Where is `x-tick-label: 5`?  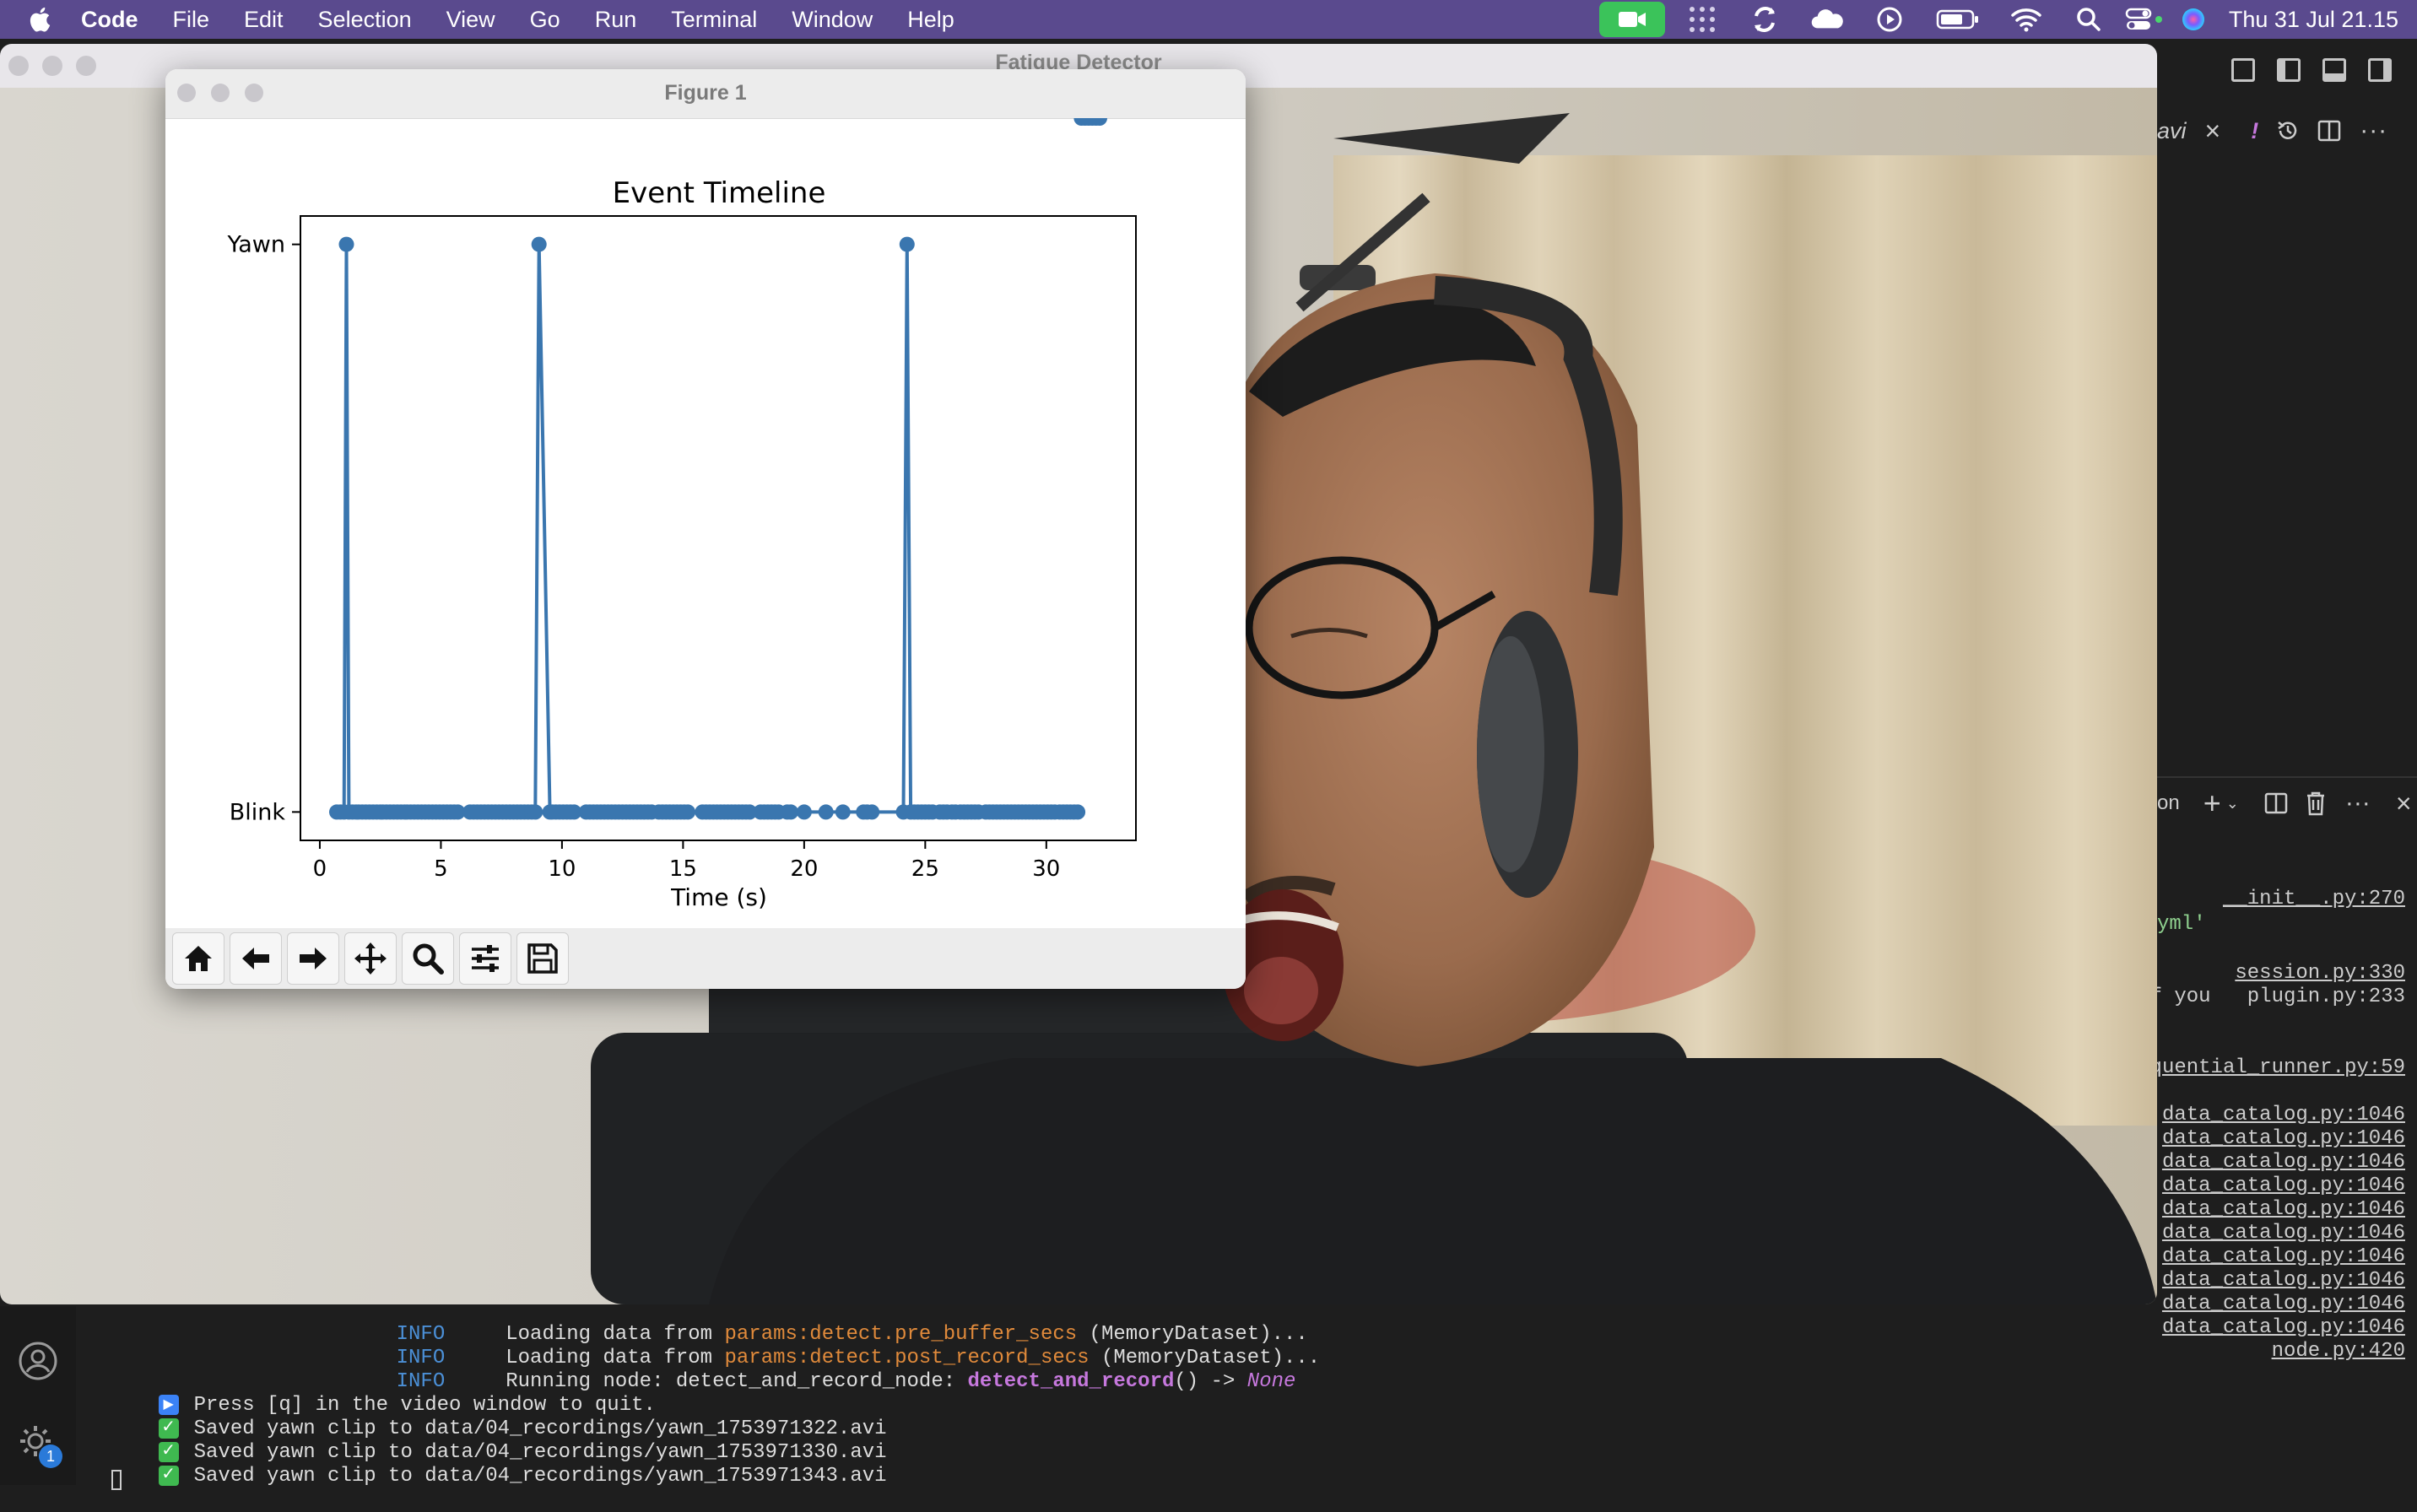 x-tick-label: 5 is located at coordinates (441, 869).